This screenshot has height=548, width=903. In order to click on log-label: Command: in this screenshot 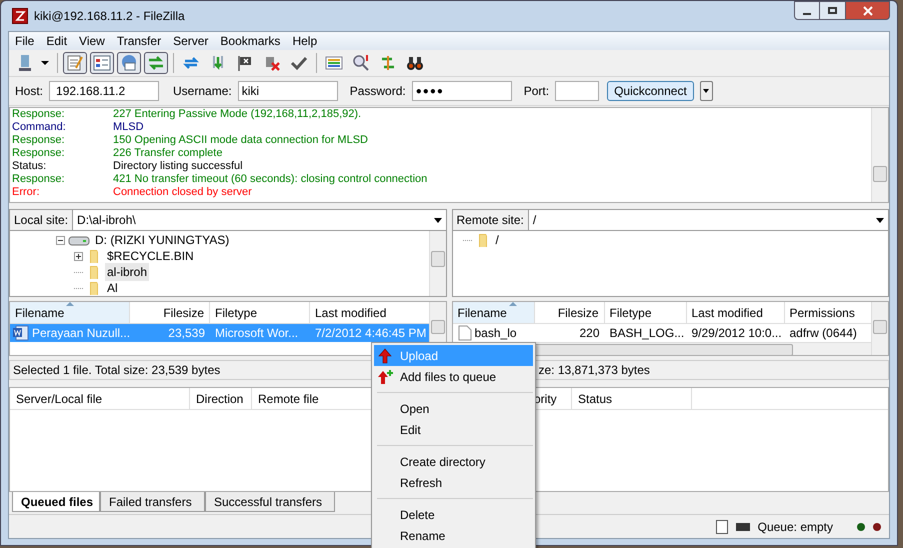, I will do `click(39, 127)`.